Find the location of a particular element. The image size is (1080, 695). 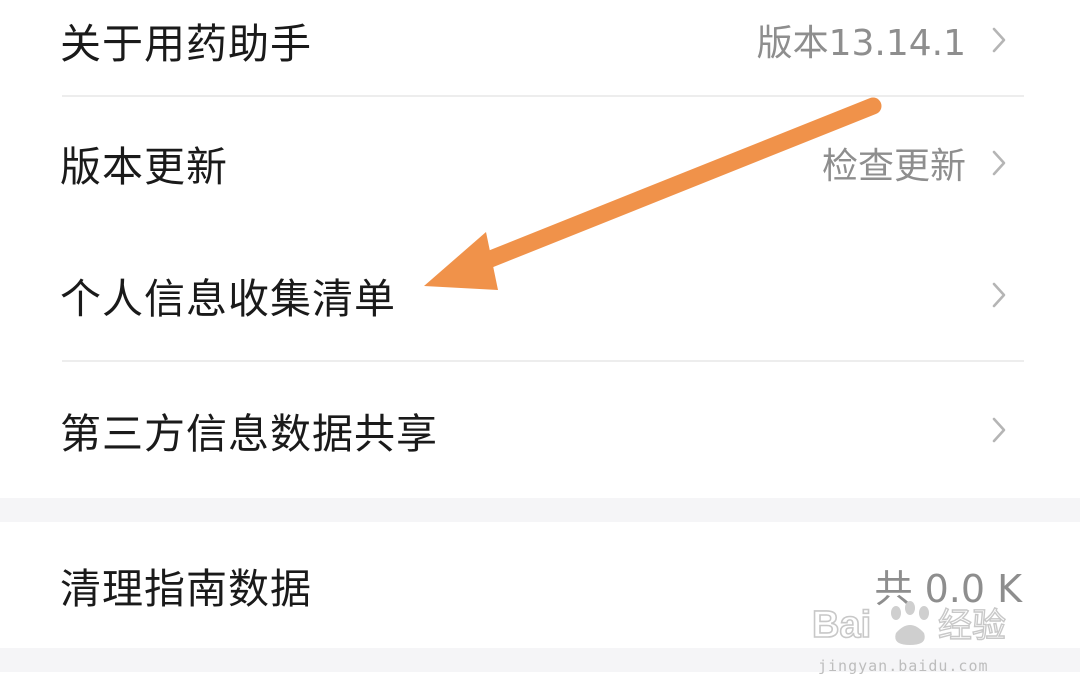

clear-guide-data-label: 清理指南数据 is located at coordinates (186, 589).